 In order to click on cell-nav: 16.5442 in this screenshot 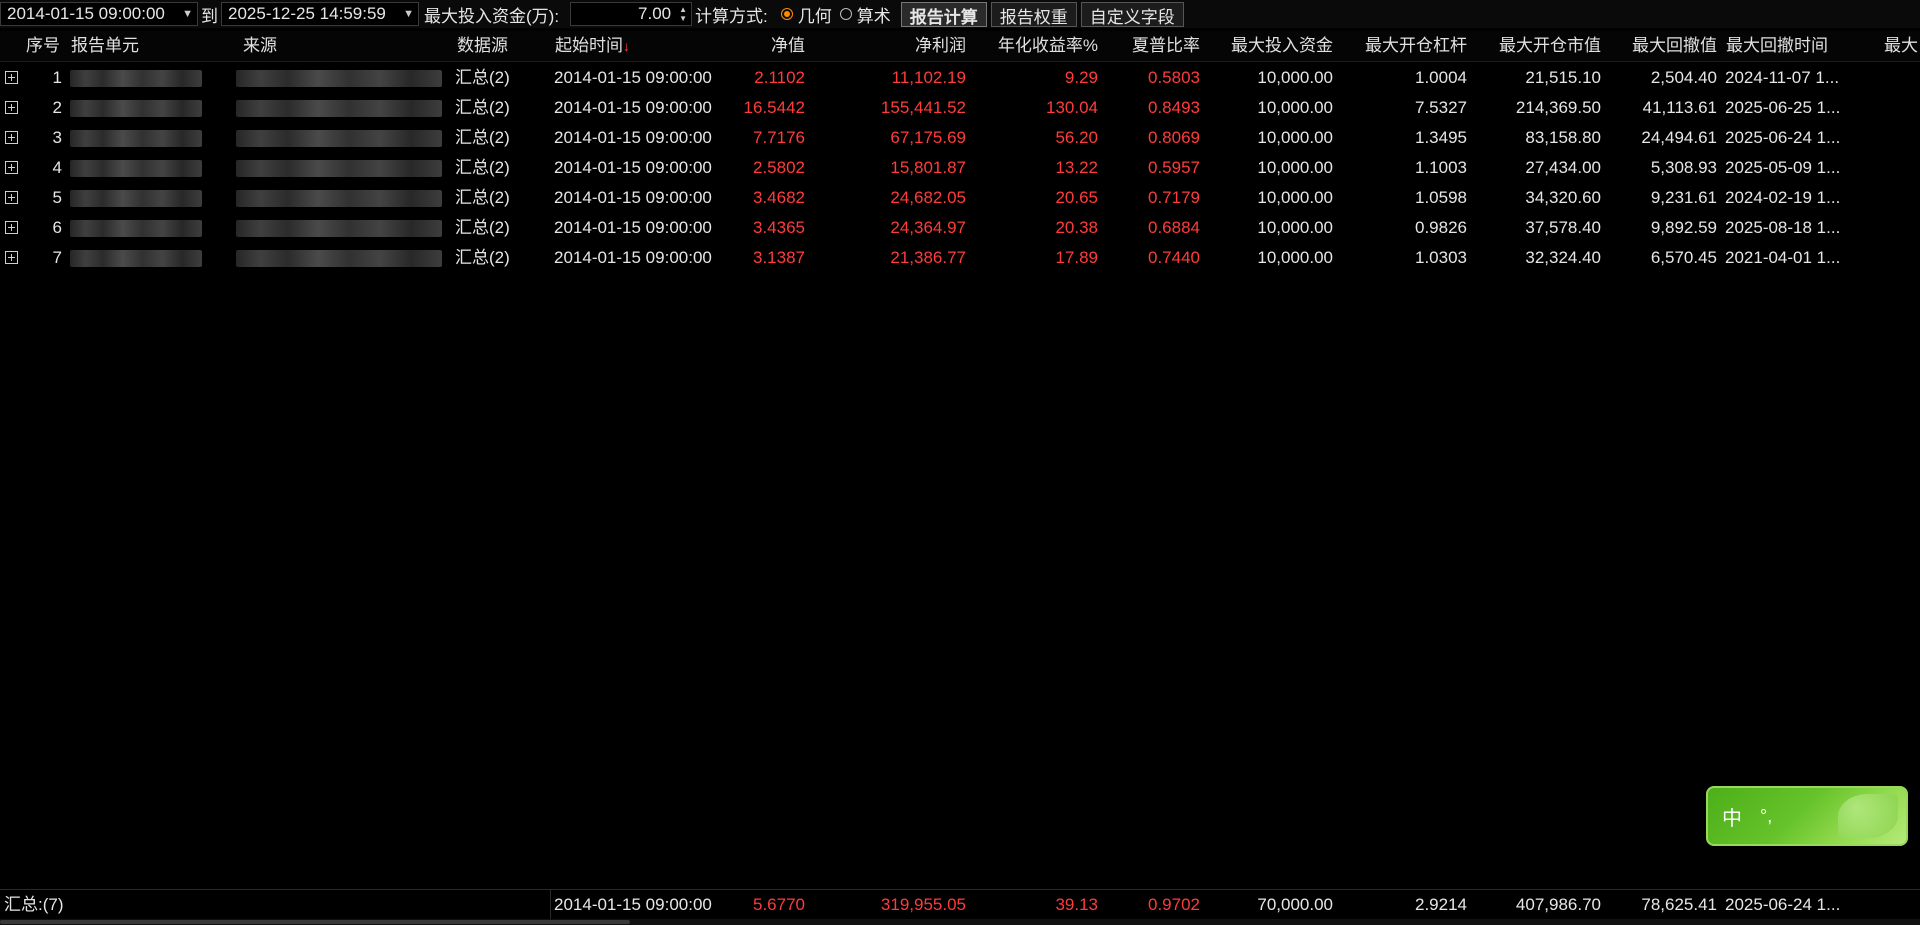, I will do `click(774, 107)`.